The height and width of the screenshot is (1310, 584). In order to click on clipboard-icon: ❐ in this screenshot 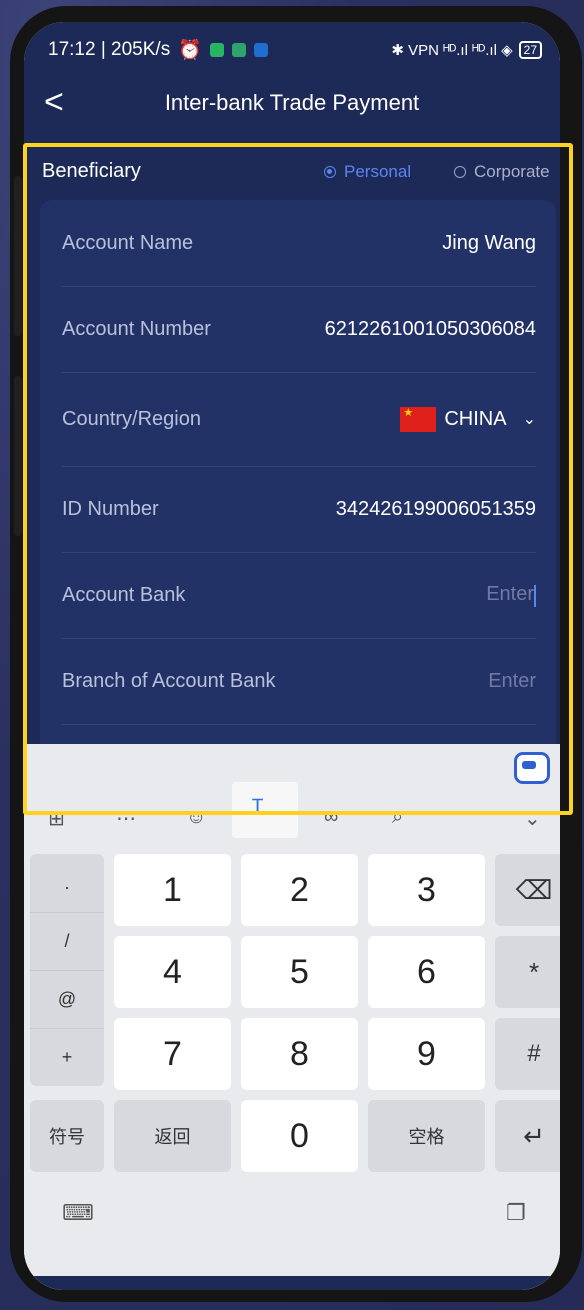, I will do `click(516, 1213)`.